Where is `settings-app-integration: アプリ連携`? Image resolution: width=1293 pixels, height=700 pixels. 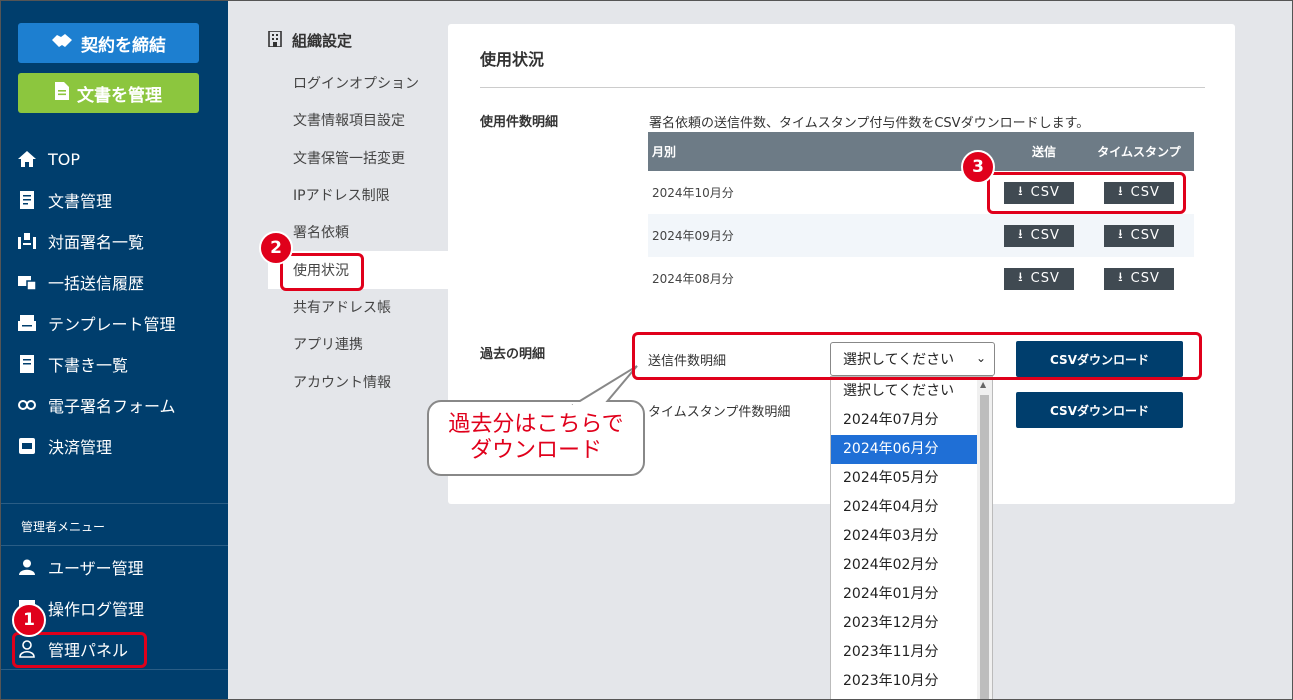
settings-app-integration: アプリ連携 is located at coordinates (328, 344).